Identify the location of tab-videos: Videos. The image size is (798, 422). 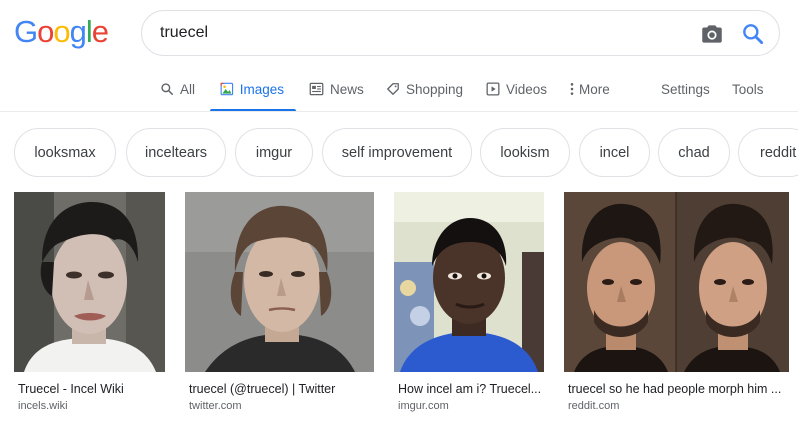
(516, 89).